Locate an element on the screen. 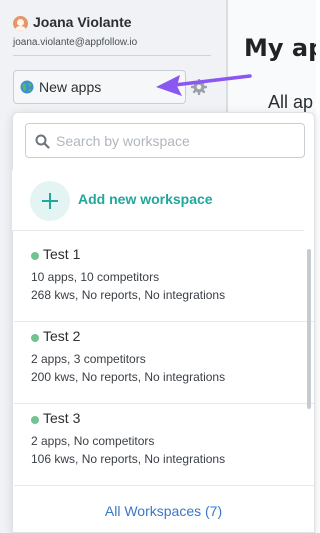 Image resolution: width=320 pixels, height=533 pixels. workspace-selector-label: New apps is located at coordinates (70, 87).